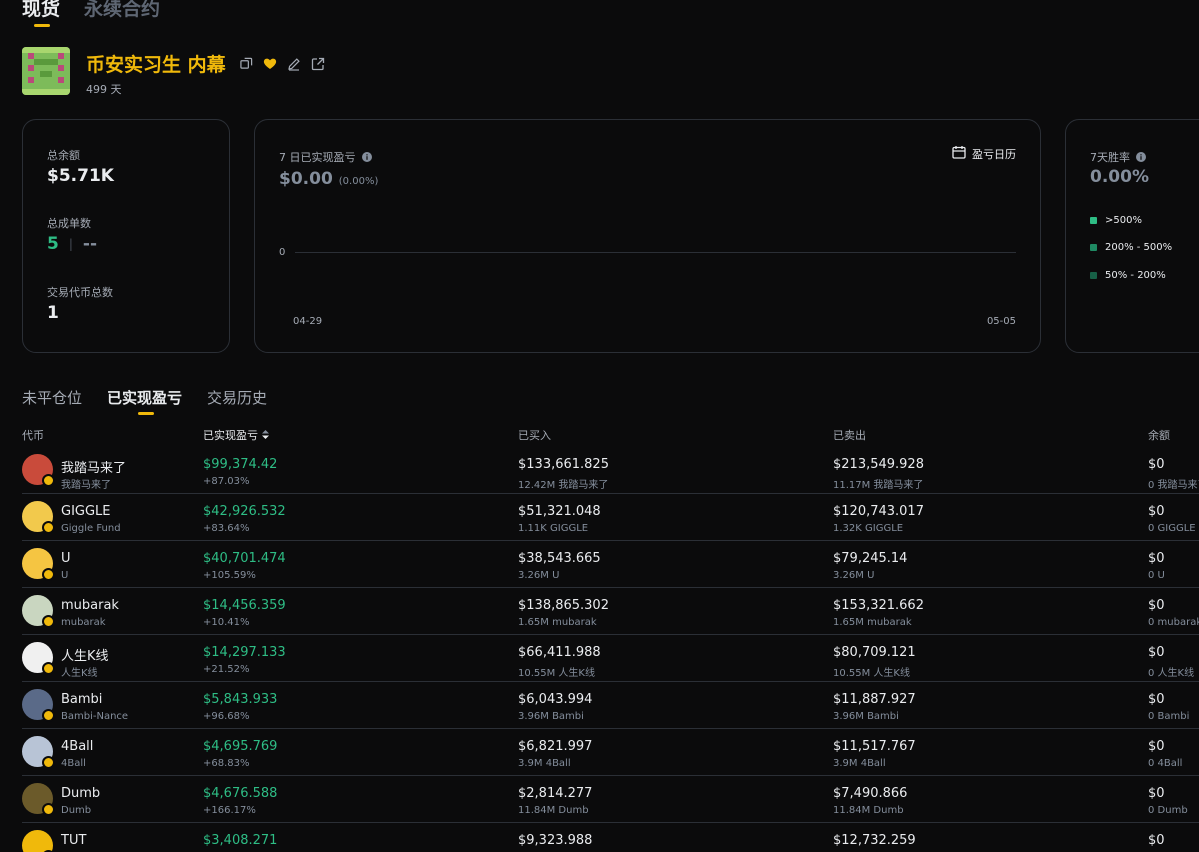 The width and height of the screenshot is (1199, 852). Describe the element at coordinates (878, 464) in the screenshot. I see `sold-value: $213,549.928` at that location.